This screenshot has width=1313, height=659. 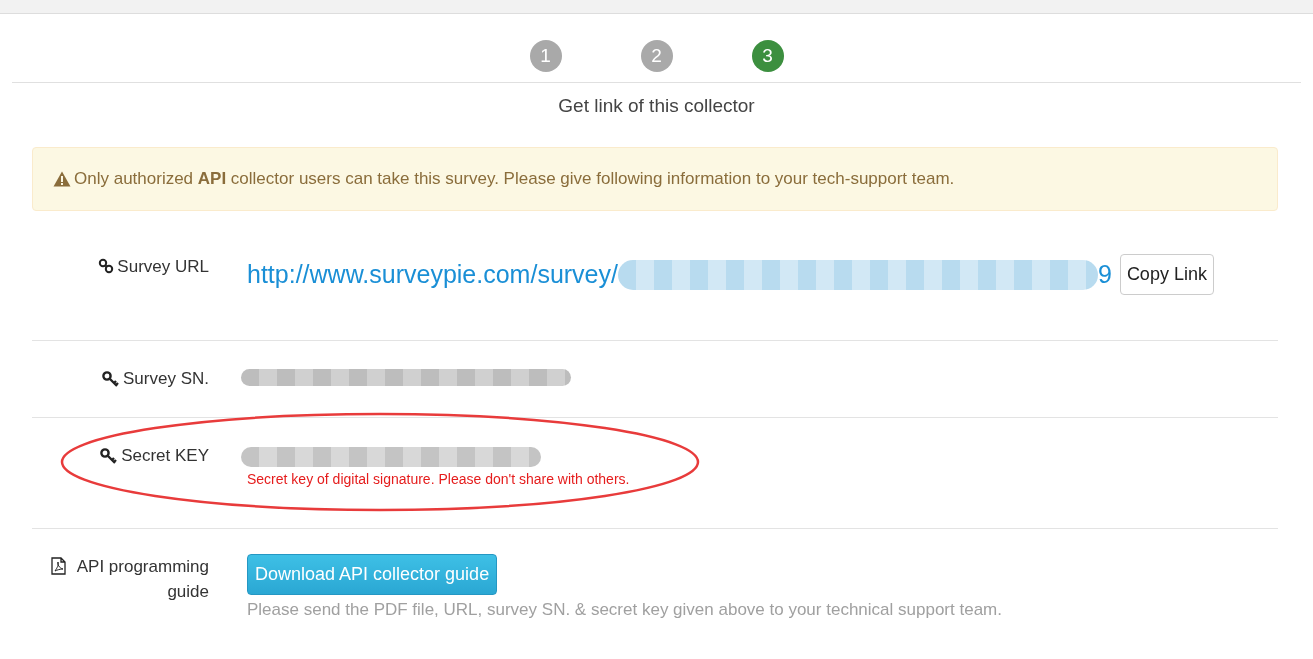 I want to click on copy-link-button: Copy Link, so click(x=1166, y=274).